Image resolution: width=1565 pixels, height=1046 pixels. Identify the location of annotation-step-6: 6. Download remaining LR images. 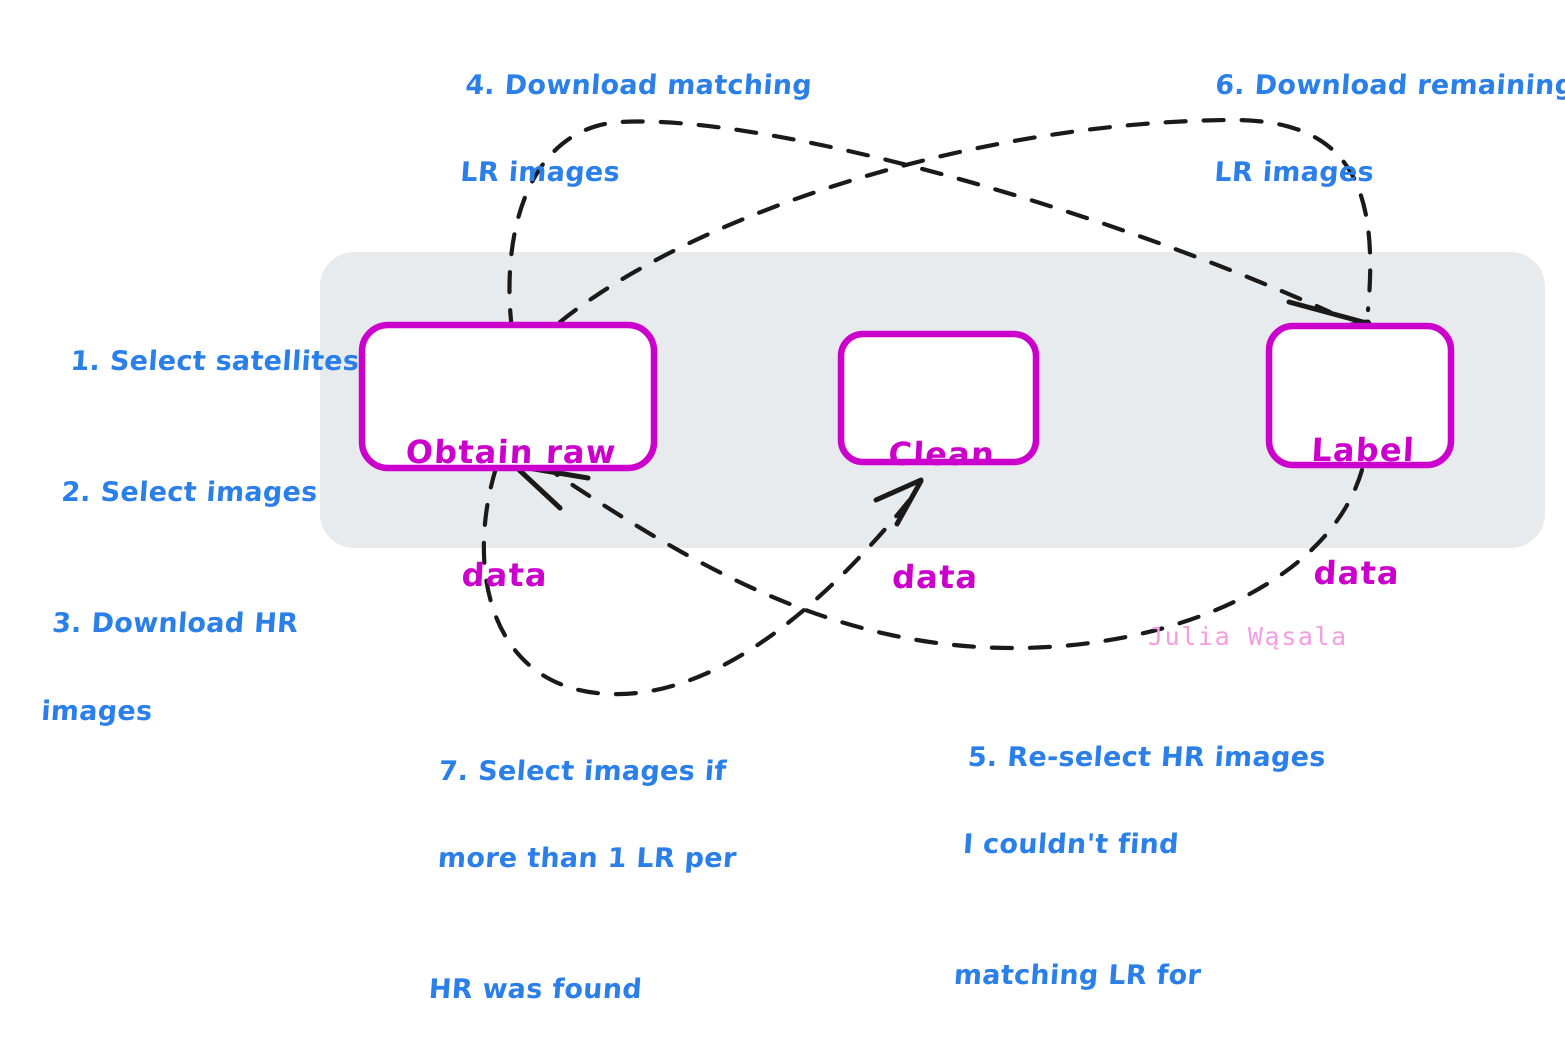
(1364, 151).